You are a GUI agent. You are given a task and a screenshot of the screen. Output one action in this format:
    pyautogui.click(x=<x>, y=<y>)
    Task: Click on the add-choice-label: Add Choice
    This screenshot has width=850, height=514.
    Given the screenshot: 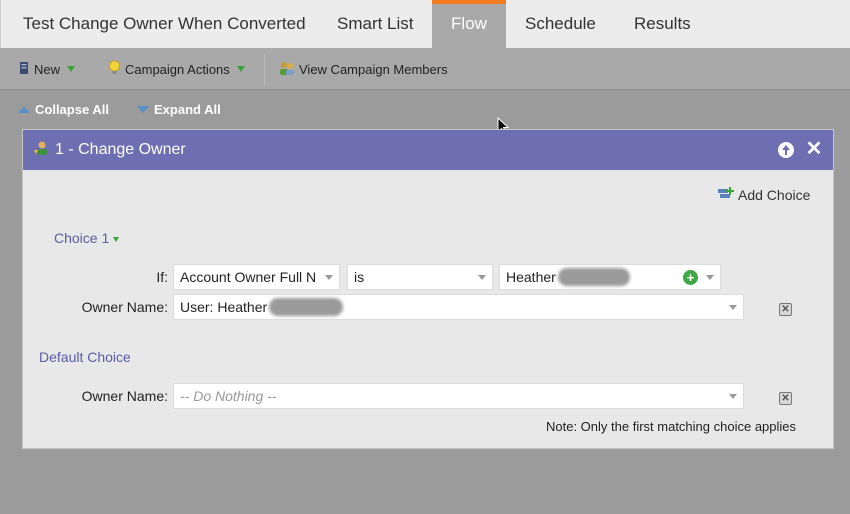 What is the action you would take?
    pyautogui.click(x=774, y=194)
    